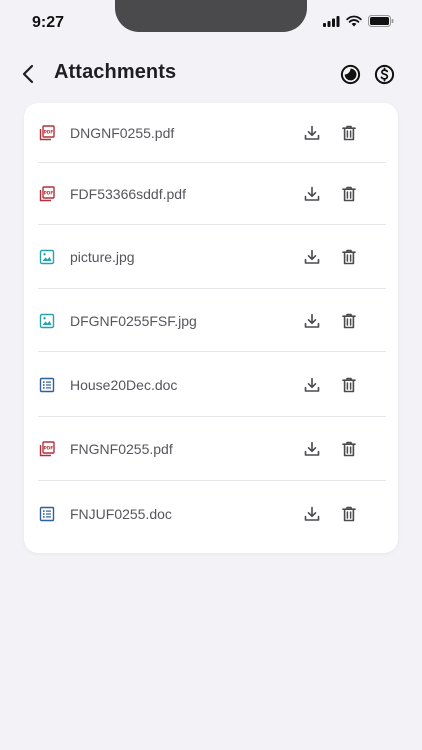  What do you see at coordinates (331, 21) in the screenshot?
I see `cellular-signal-icon` at bounding box center [331, 21].